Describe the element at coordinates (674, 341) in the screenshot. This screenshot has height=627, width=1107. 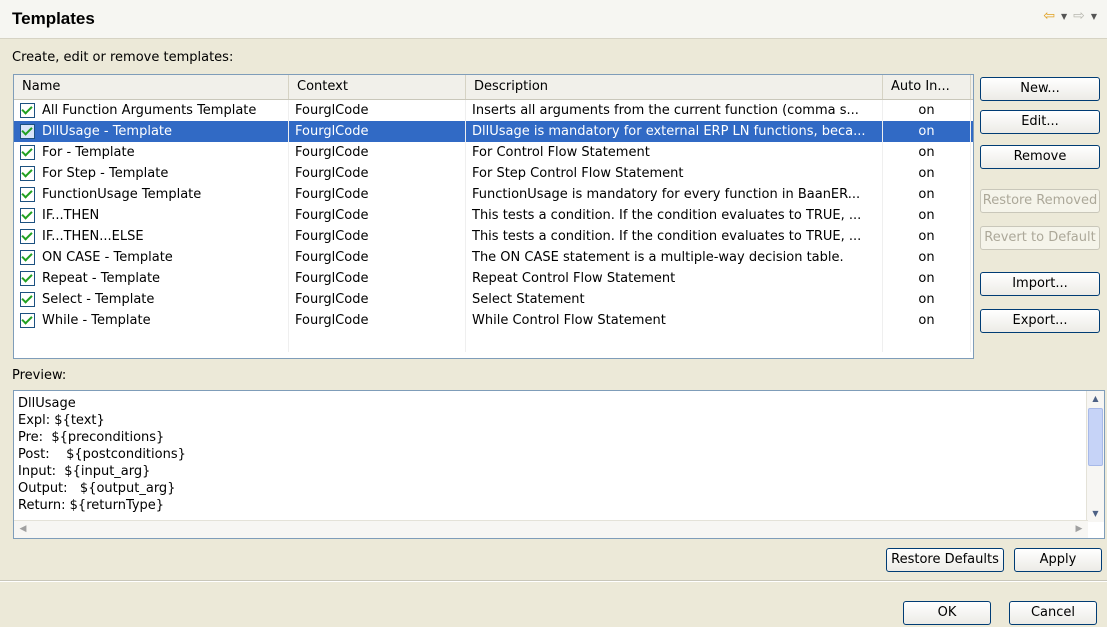
I see `empty-cell` at that location.